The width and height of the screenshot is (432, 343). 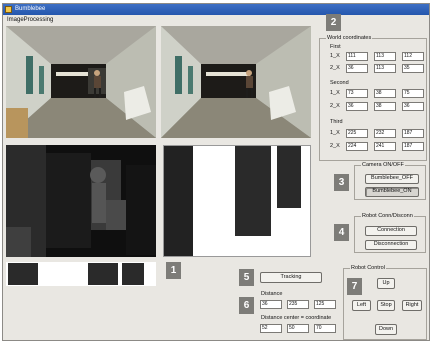 I want to click on badge-1: 1, so click(x=173, y=270).